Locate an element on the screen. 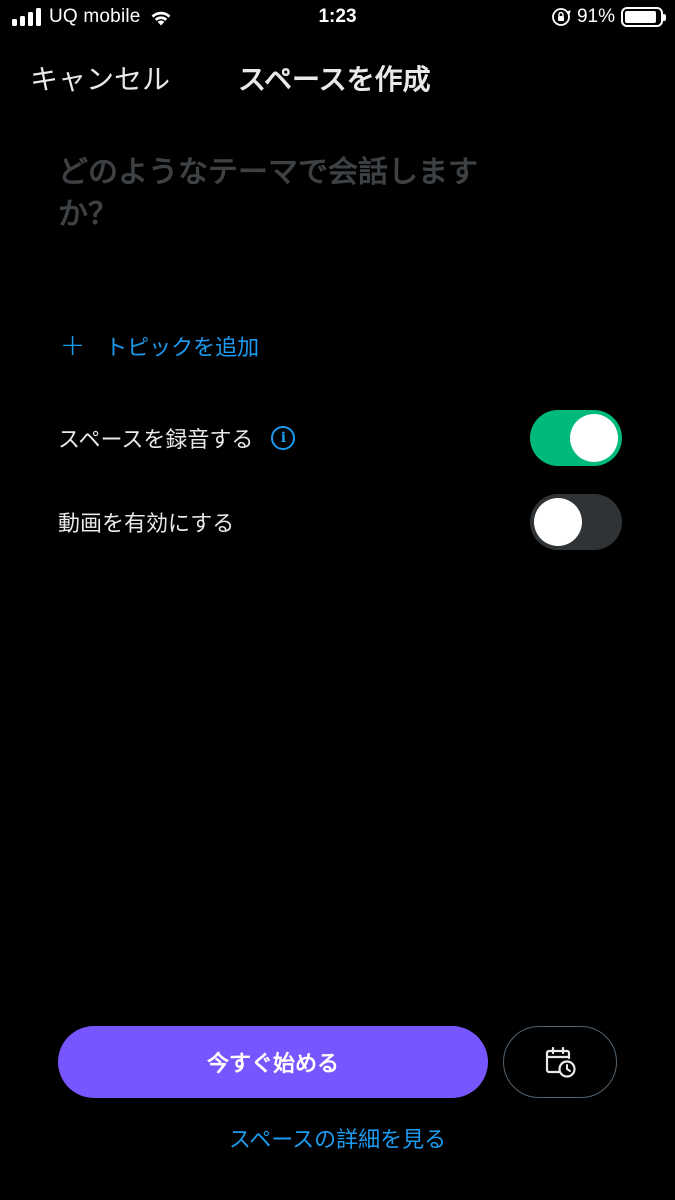 The width and height of the screenshot is (675, 1200). schedule-button is located at coordinates (560, 1062).